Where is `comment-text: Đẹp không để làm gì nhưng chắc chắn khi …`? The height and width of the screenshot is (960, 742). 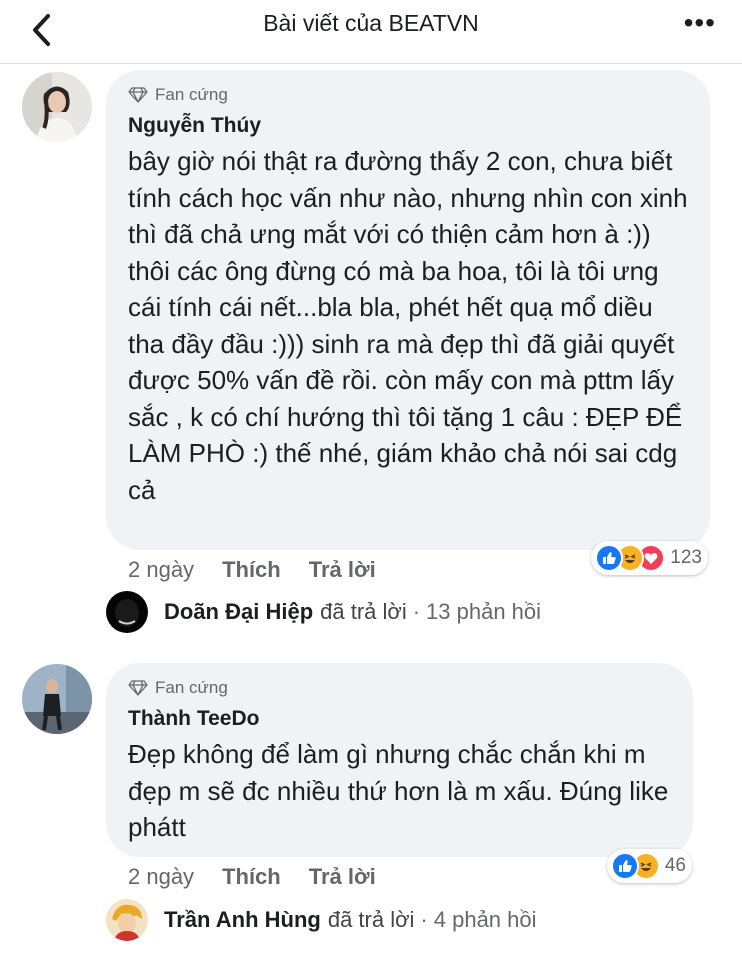 comment-text: Đẹp không để làm gì nhưng chắc chắn khi … is located at coordinates (398, 790).